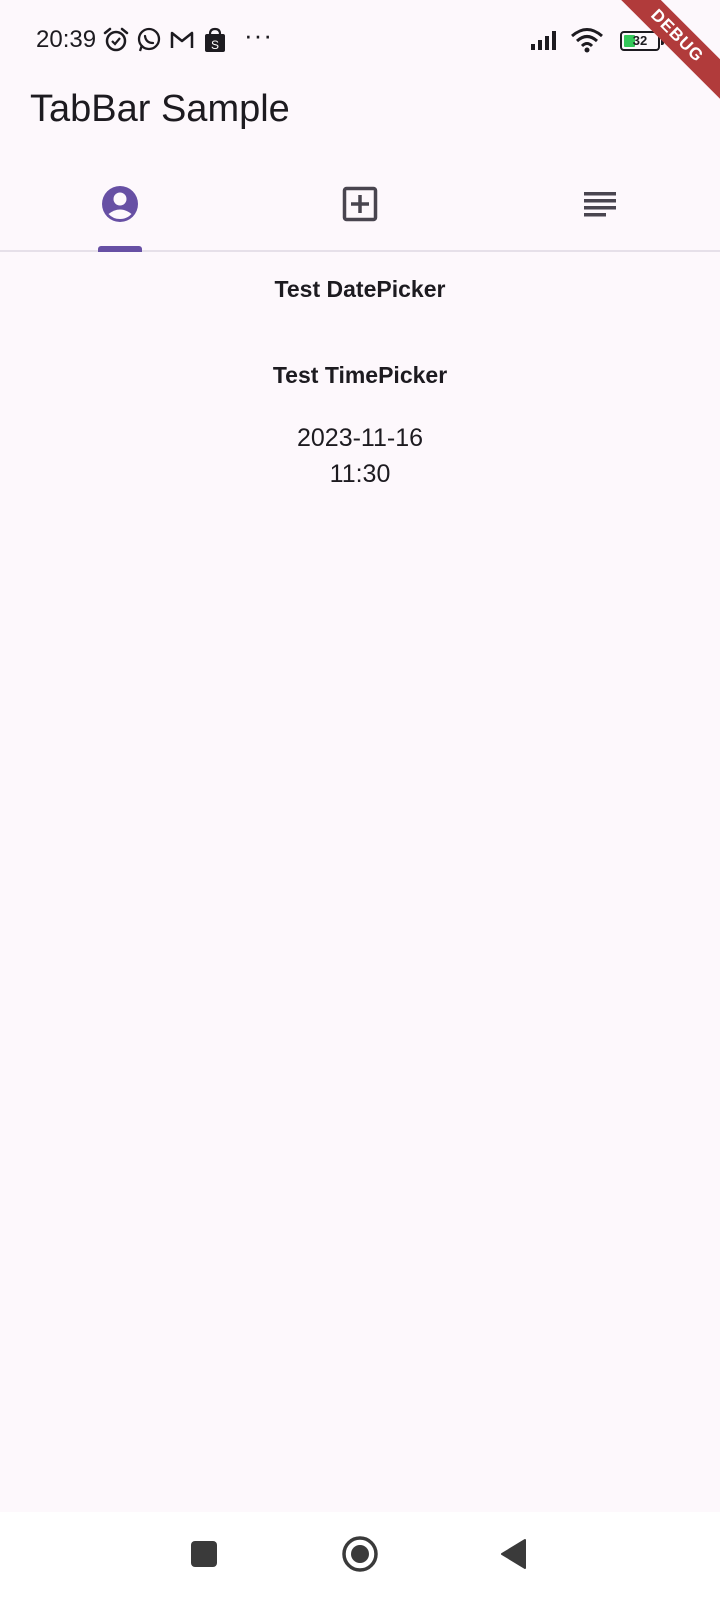  I want to click on recents-button, so click(204, 1556).